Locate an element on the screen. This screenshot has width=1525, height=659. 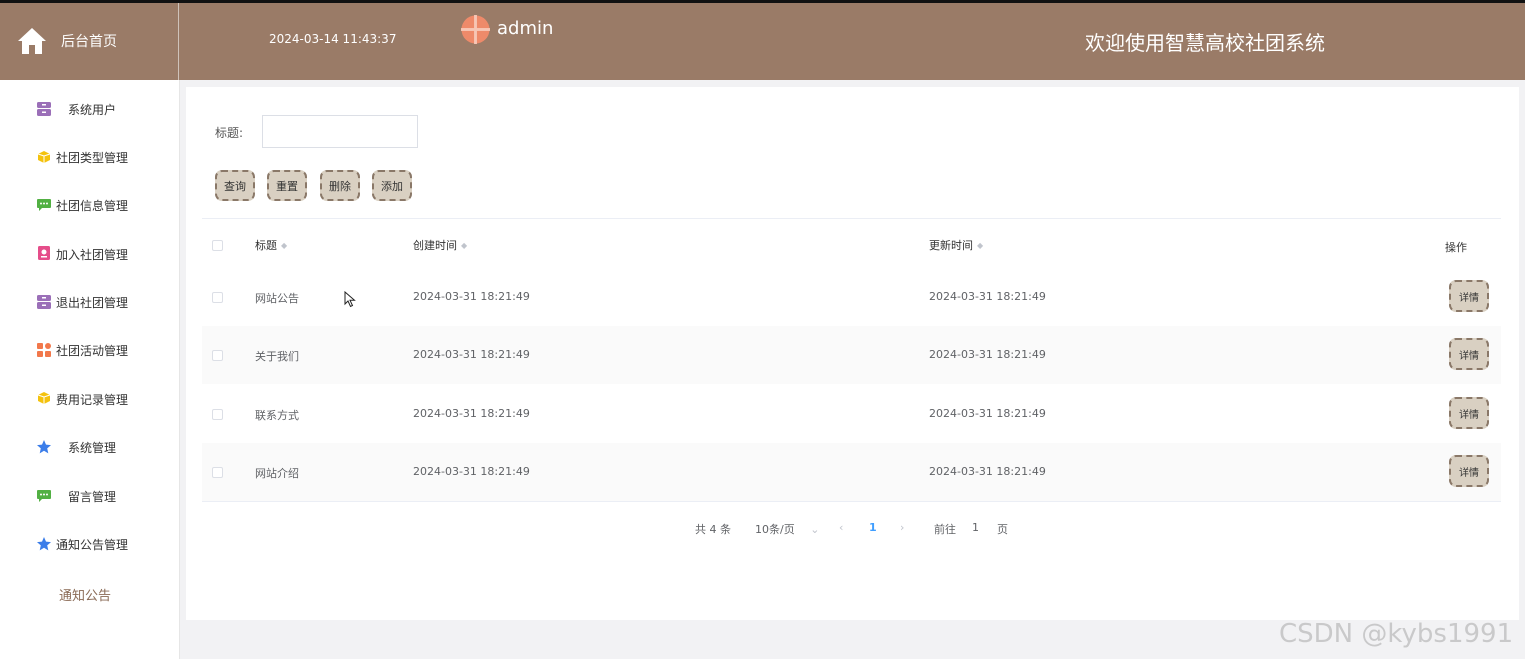
sidebar-item-system-admin: 系统管理 is located at coordinates (89, 448).